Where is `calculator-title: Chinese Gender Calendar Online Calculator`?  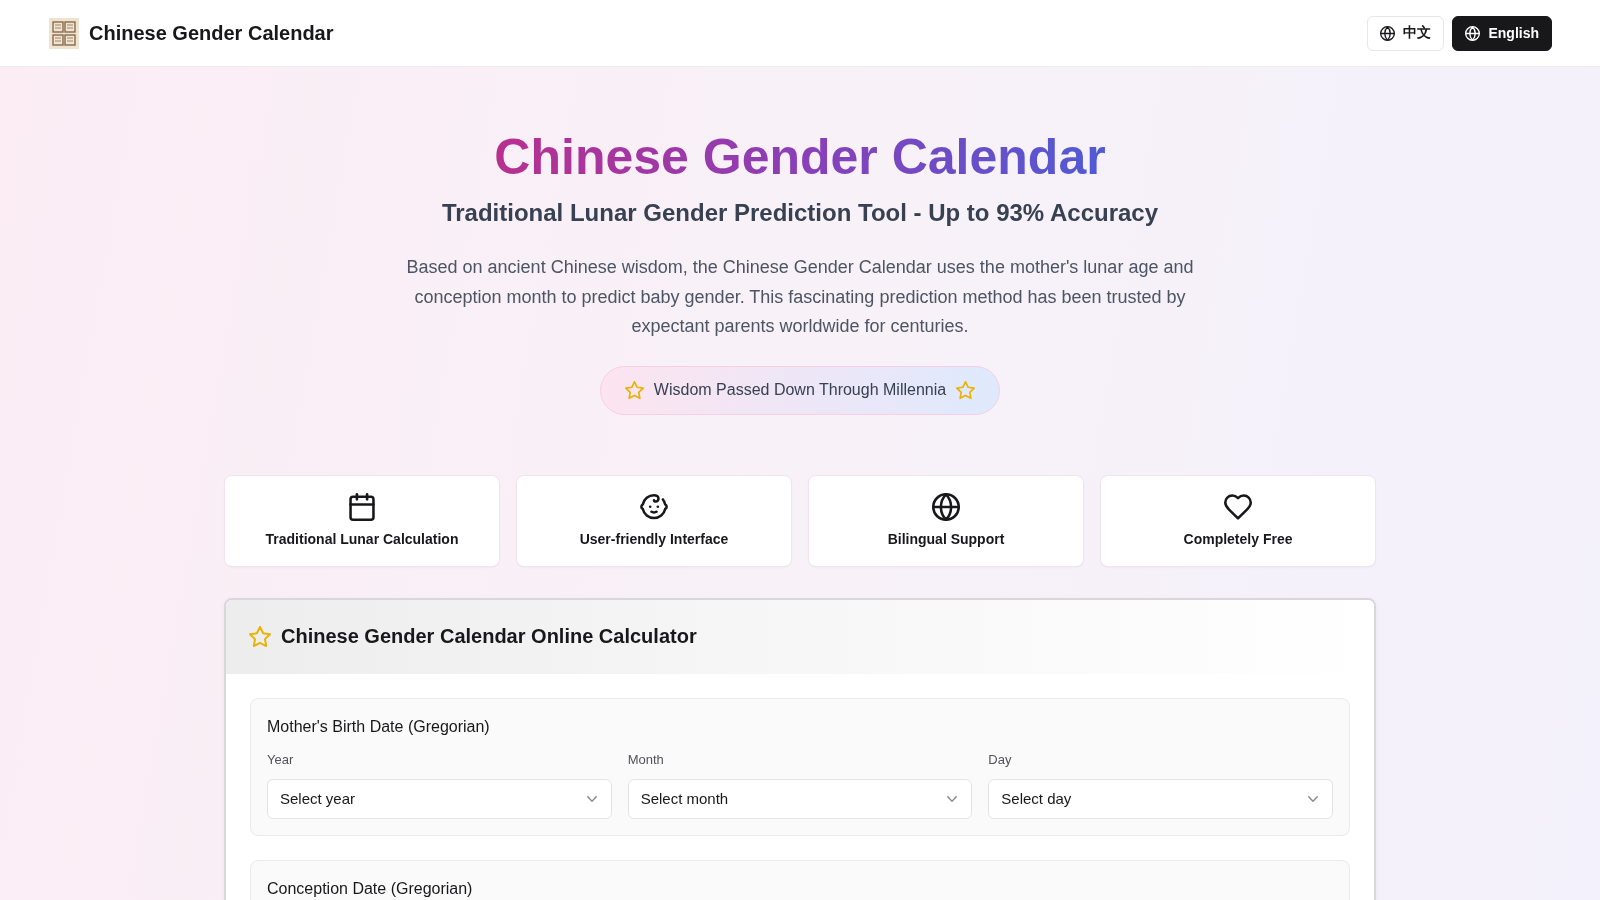
calculator-title: Chinese Gender Calendar Online Calculator is located at coordinates (489, 636).